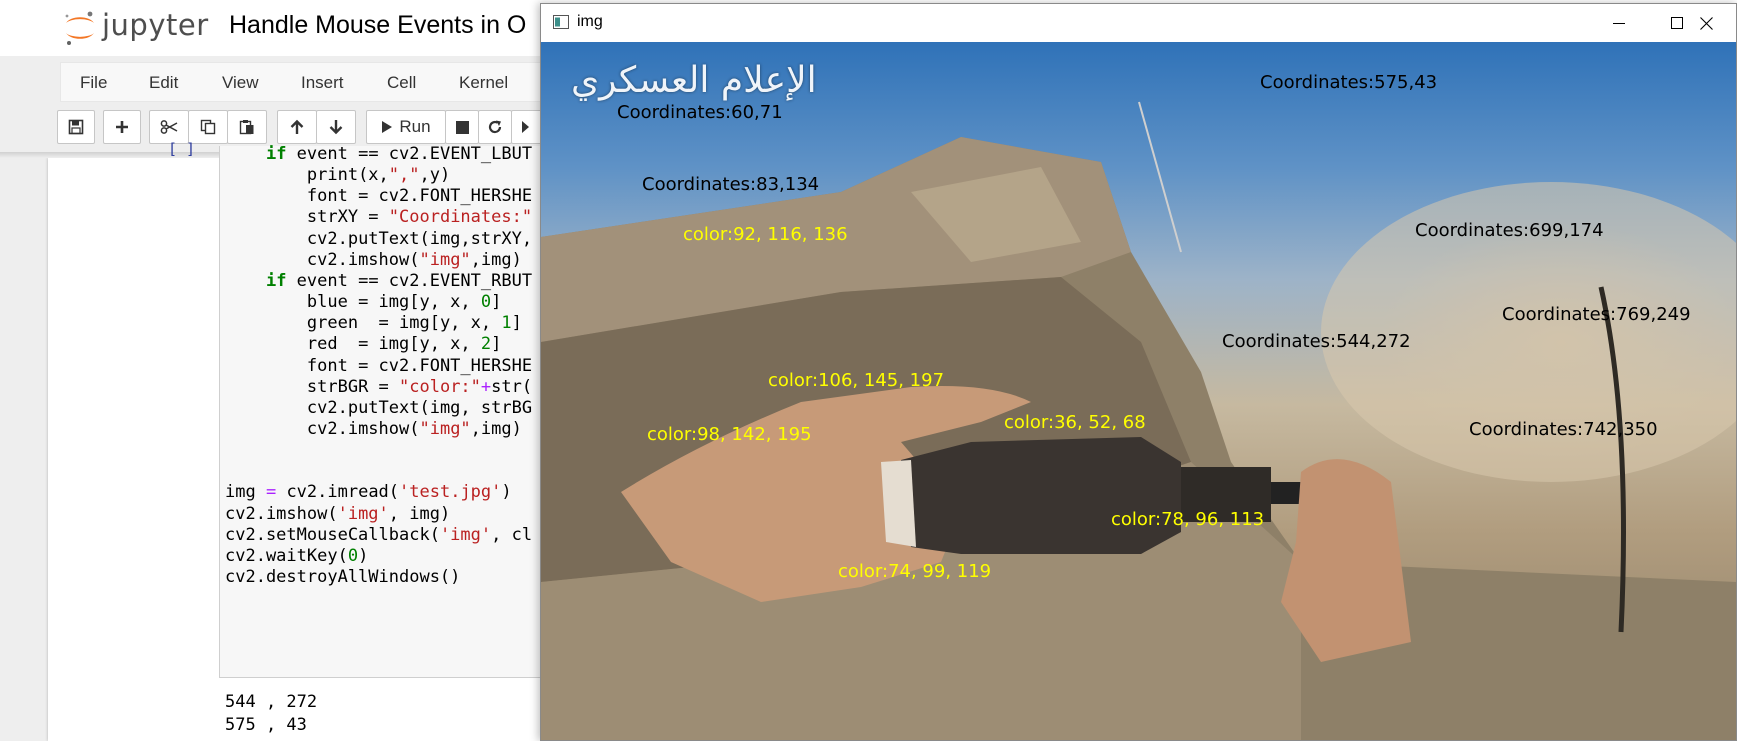 Image resolution: width=1737 pixels, height=741 pixels. I want to click on close-icon, so click(1706, 23).